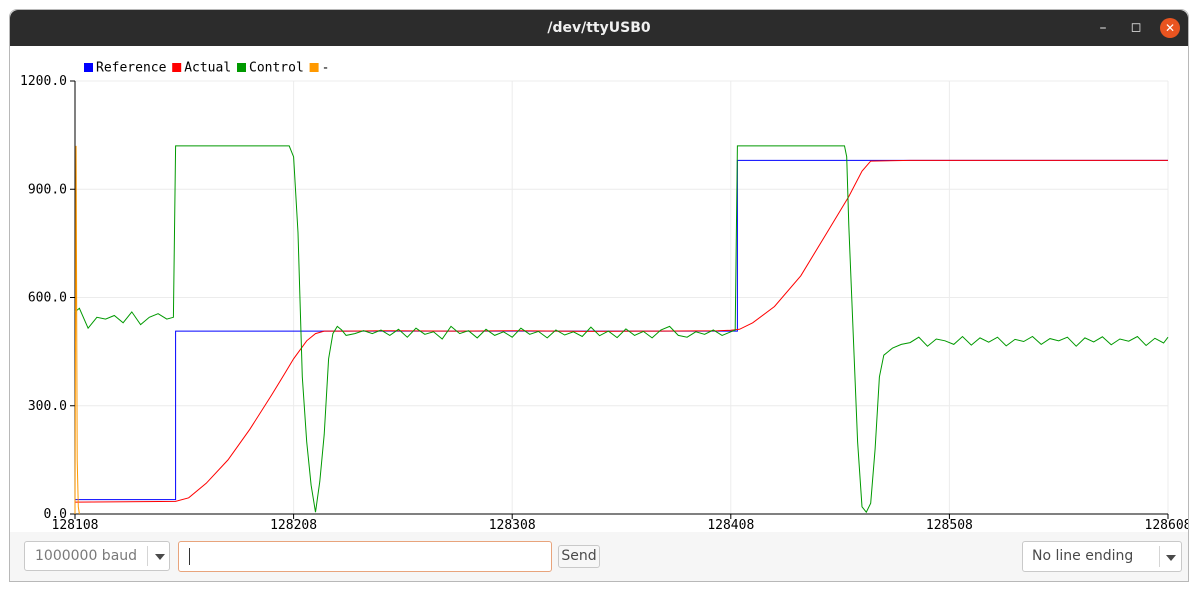  Describe the element at coordinates (1103, 28) in the screenshot. I see `minimize-icon: –` at that location.